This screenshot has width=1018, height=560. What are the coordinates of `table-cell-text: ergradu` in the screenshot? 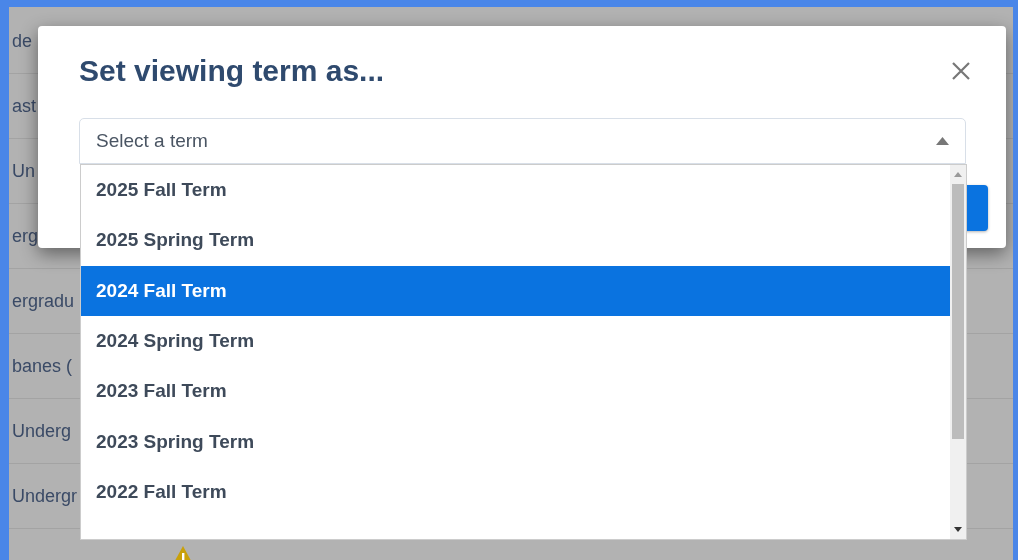 It's located at (43, 301).